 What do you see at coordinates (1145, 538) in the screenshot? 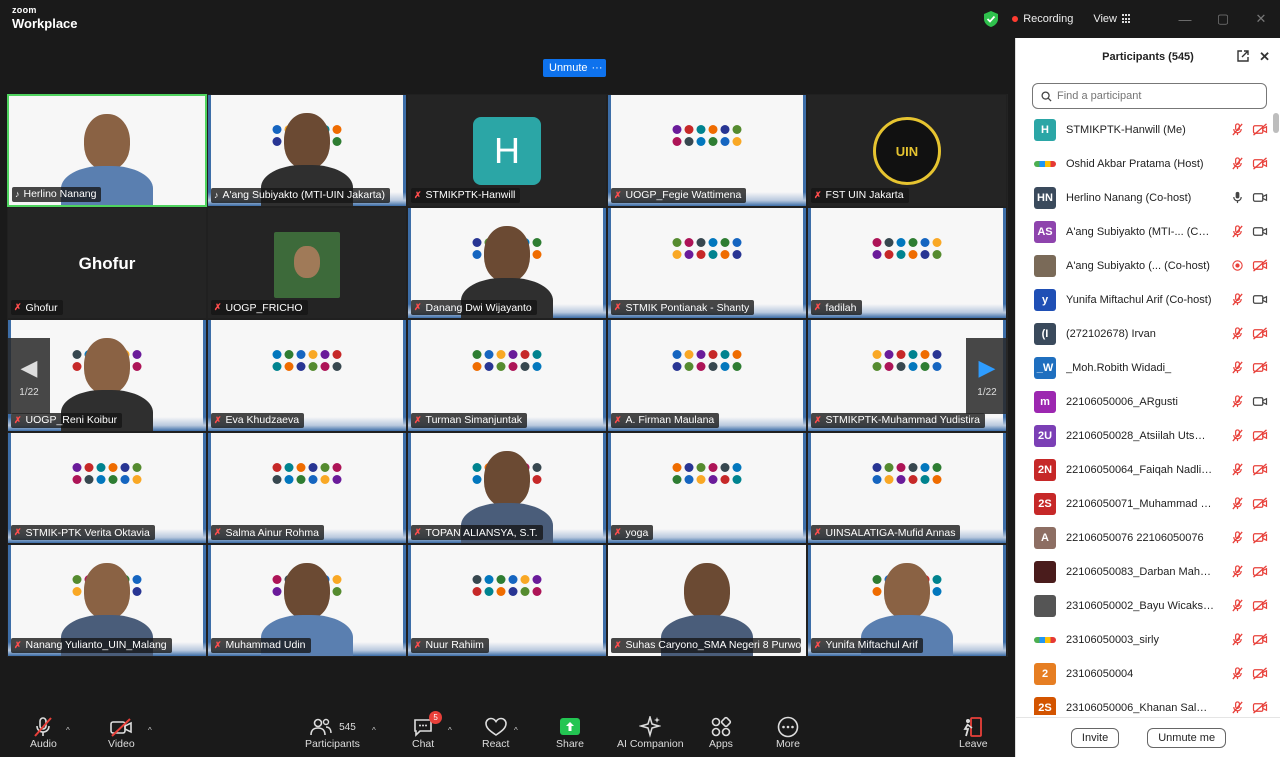
I see `participant-row: A 22106050076 22106050076` at bounding box center [1145, 538].